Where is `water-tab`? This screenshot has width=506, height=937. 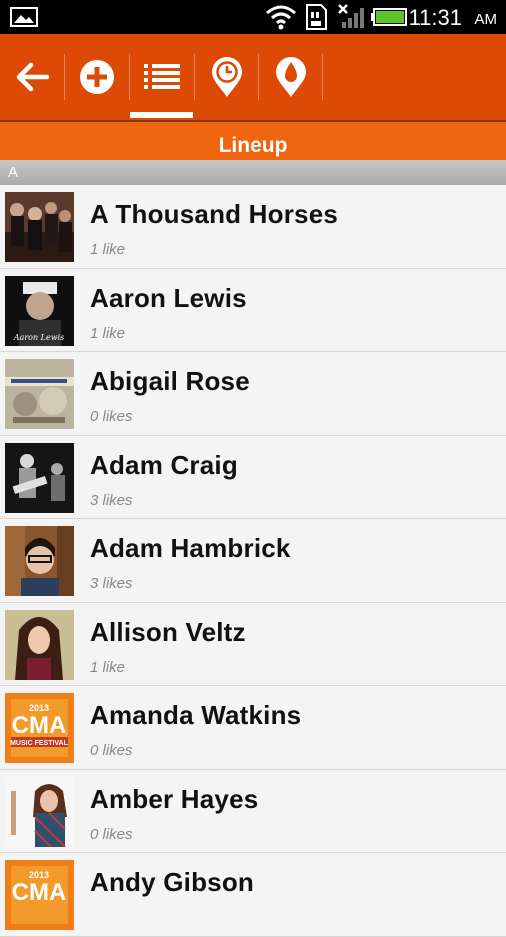
water-tab is located at coordinates (291, 77).